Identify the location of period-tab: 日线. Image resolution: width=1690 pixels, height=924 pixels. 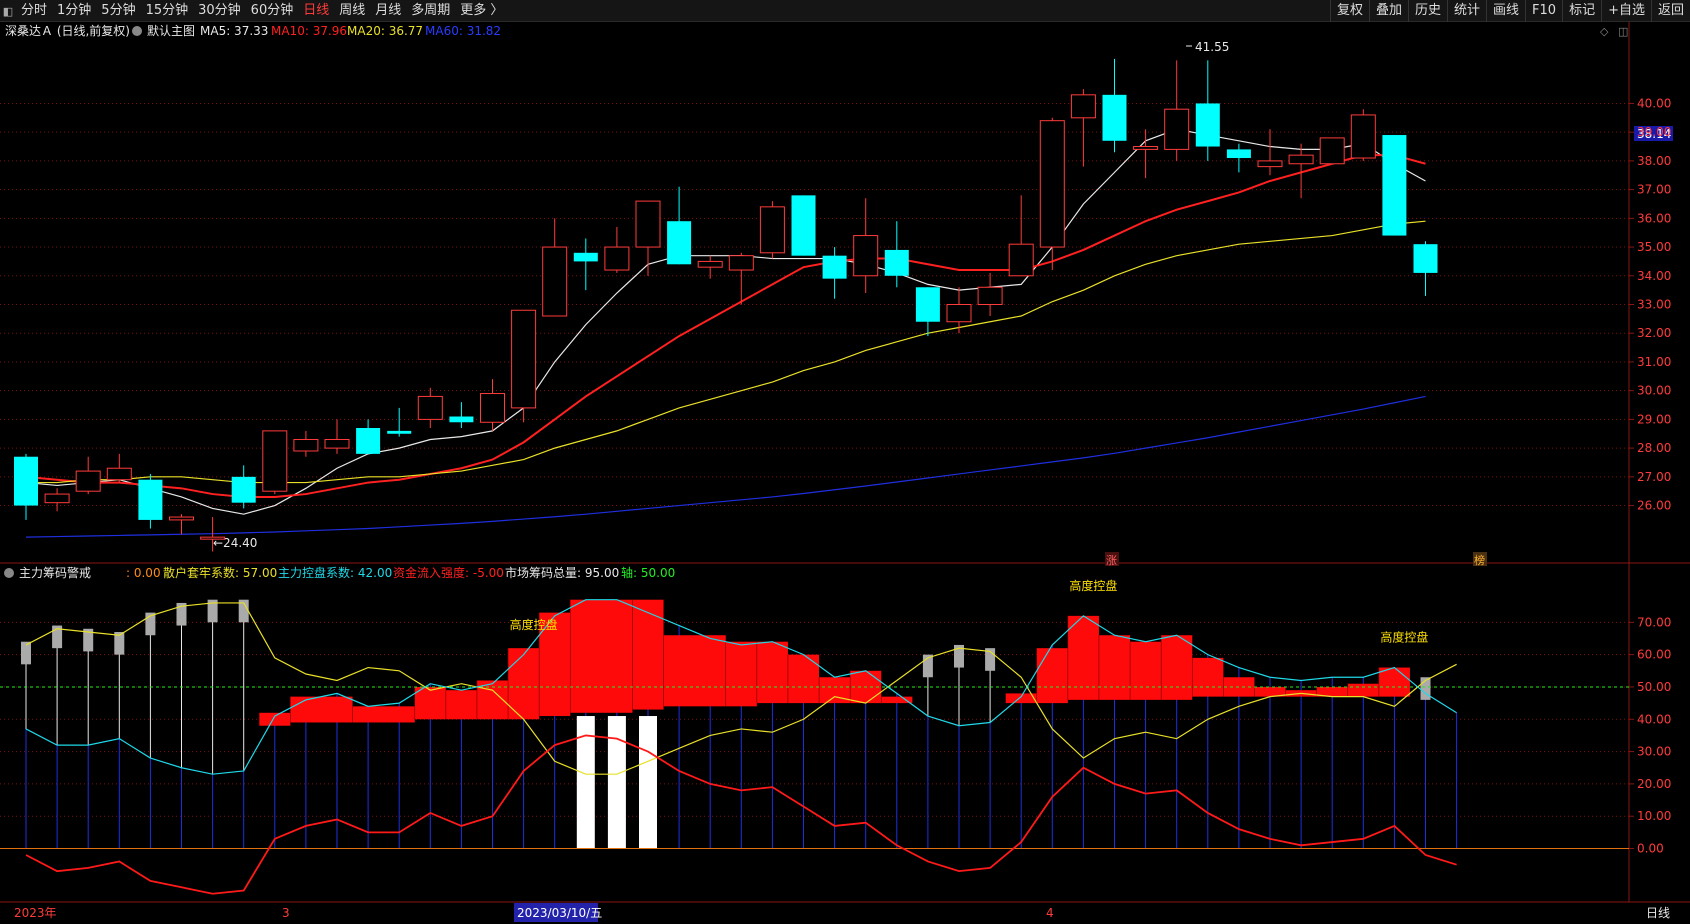
(316, 11).